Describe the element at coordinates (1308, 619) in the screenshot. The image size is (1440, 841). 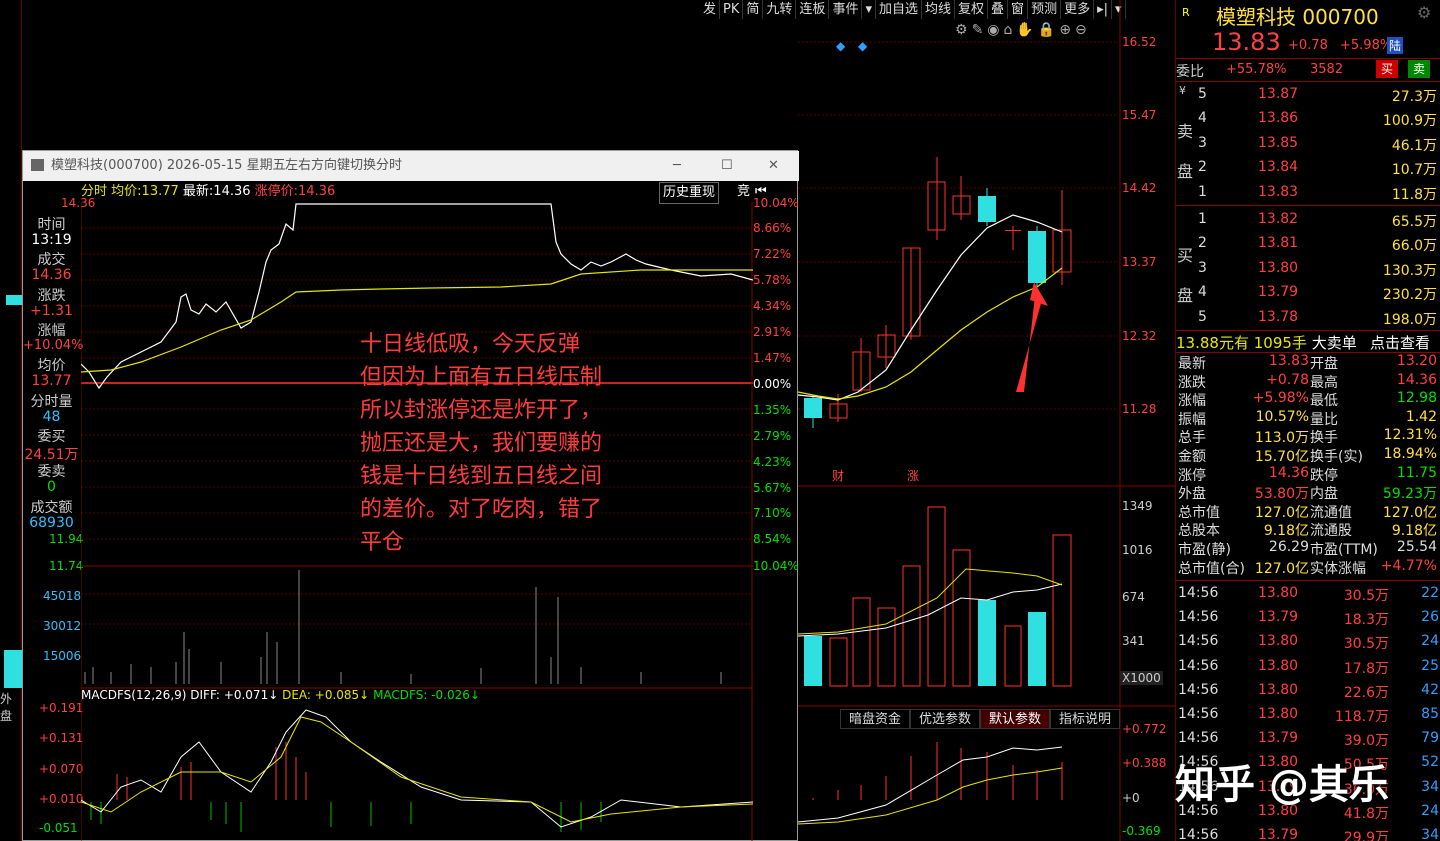
I see `tick-row: 14:56 13.79 18.3万 26` at that location.